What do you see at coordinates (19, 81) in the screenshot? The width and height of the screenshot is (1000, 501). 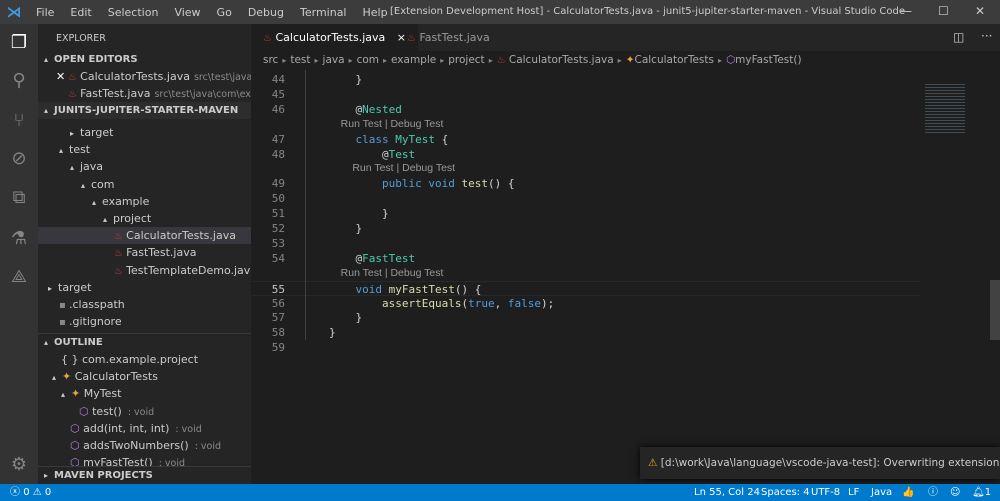 I see `search-icon: ⚲` at bounding box center [19, 81].